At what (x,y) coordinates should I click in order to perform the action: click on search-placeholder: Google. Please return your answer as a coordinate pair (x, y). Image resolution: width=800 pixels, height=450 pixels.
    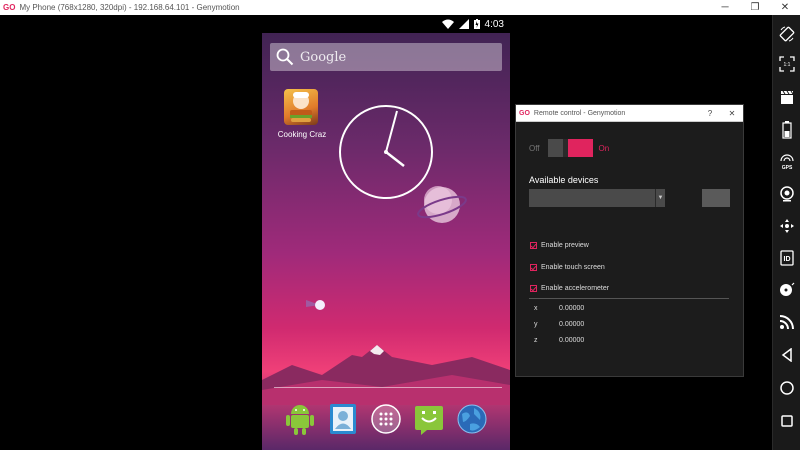
    Looking at the image, I should click on (323, 57).